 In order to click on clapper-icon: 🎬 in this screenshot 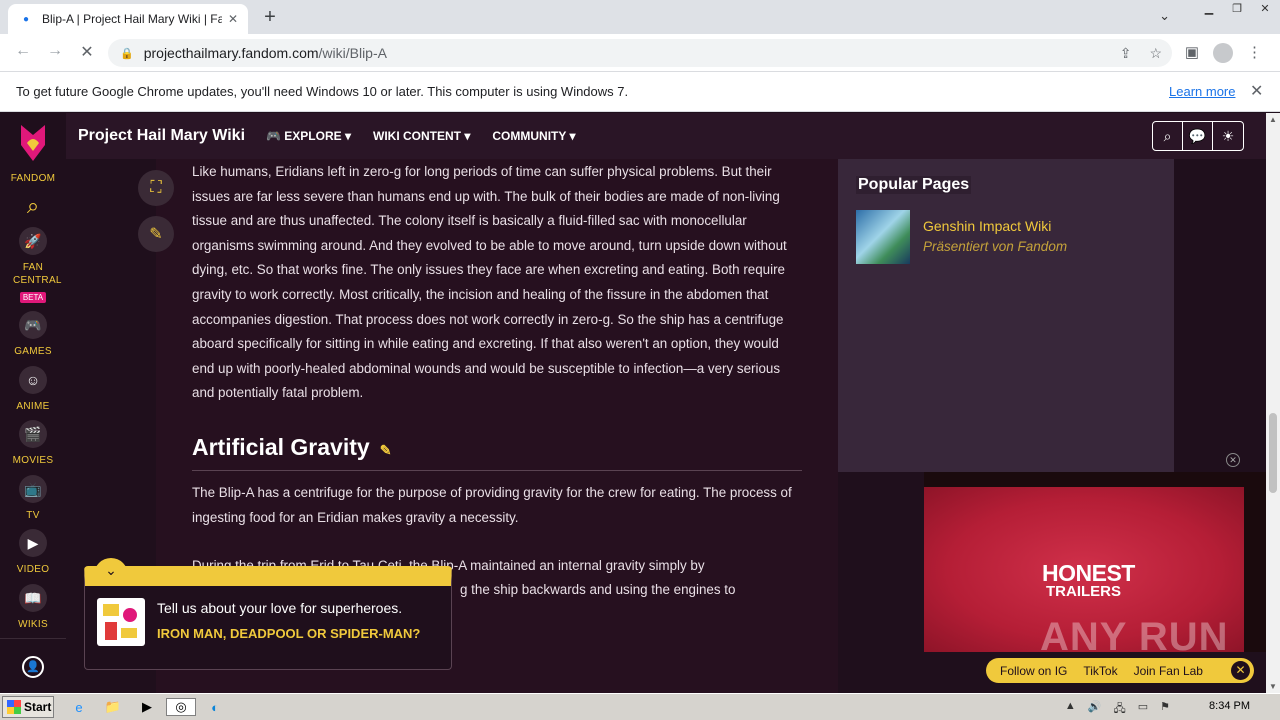, I will do `click(33, 434)`.